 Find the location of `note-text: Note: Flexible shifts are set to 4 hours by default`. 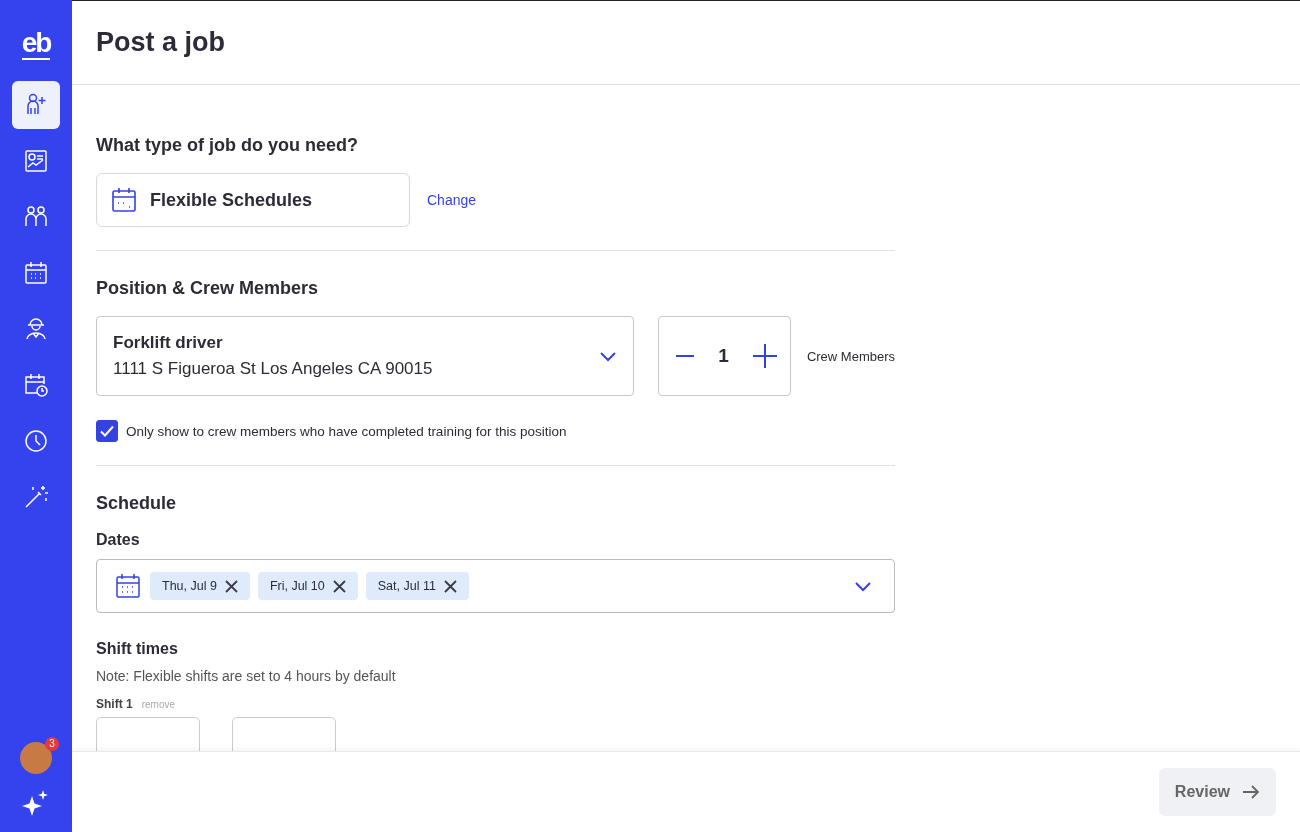

note-text: Note: Flexible shifts are set to 4 hours by default is located at coordinates (246, 676).